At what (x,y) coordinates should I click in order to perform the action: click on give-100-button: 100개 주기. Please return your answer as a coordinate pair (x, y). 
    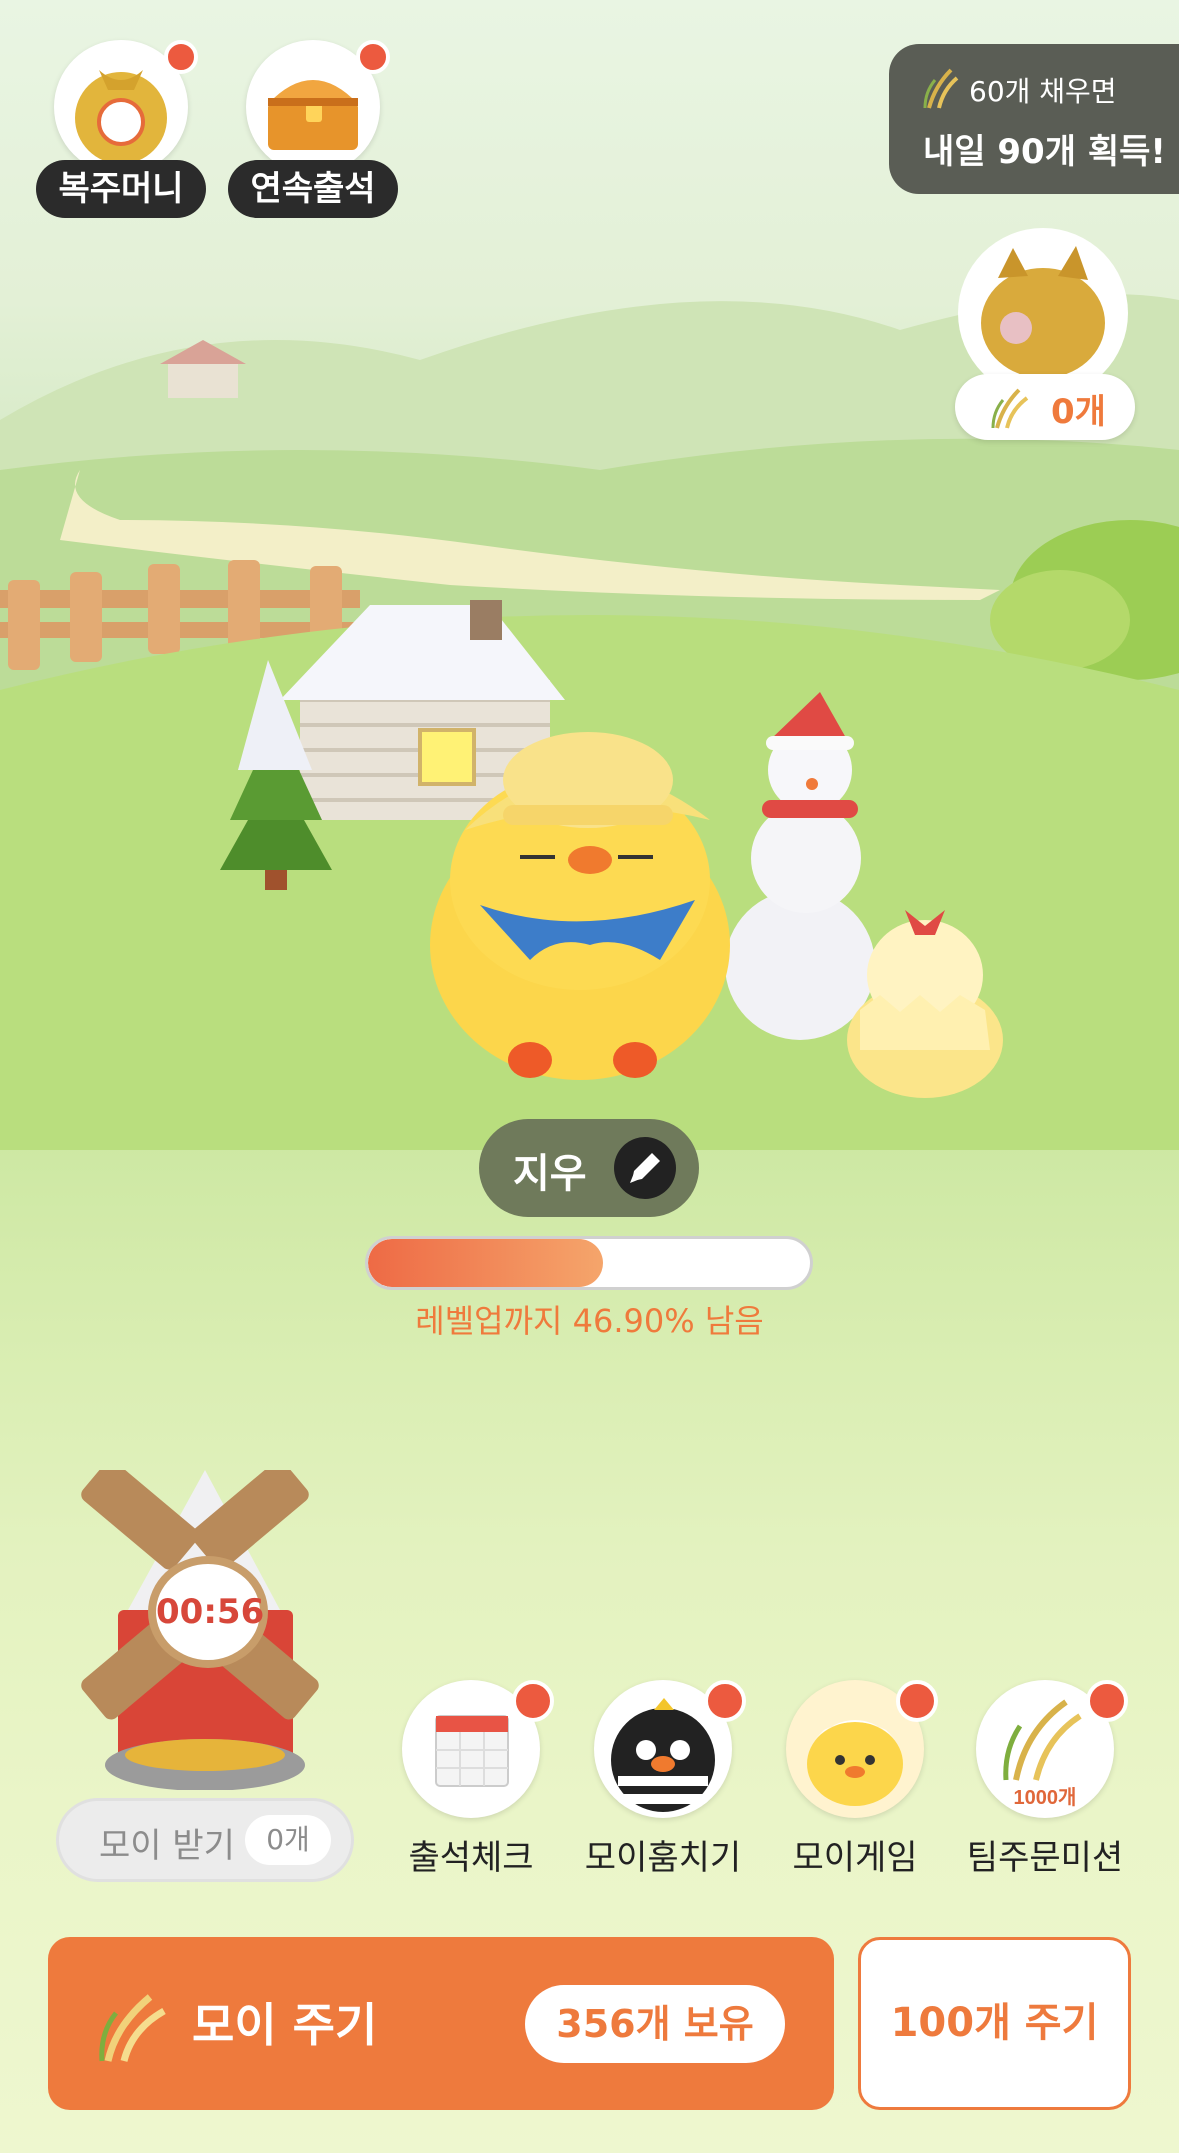
    Looking at the image, I should click on (994, 2023).